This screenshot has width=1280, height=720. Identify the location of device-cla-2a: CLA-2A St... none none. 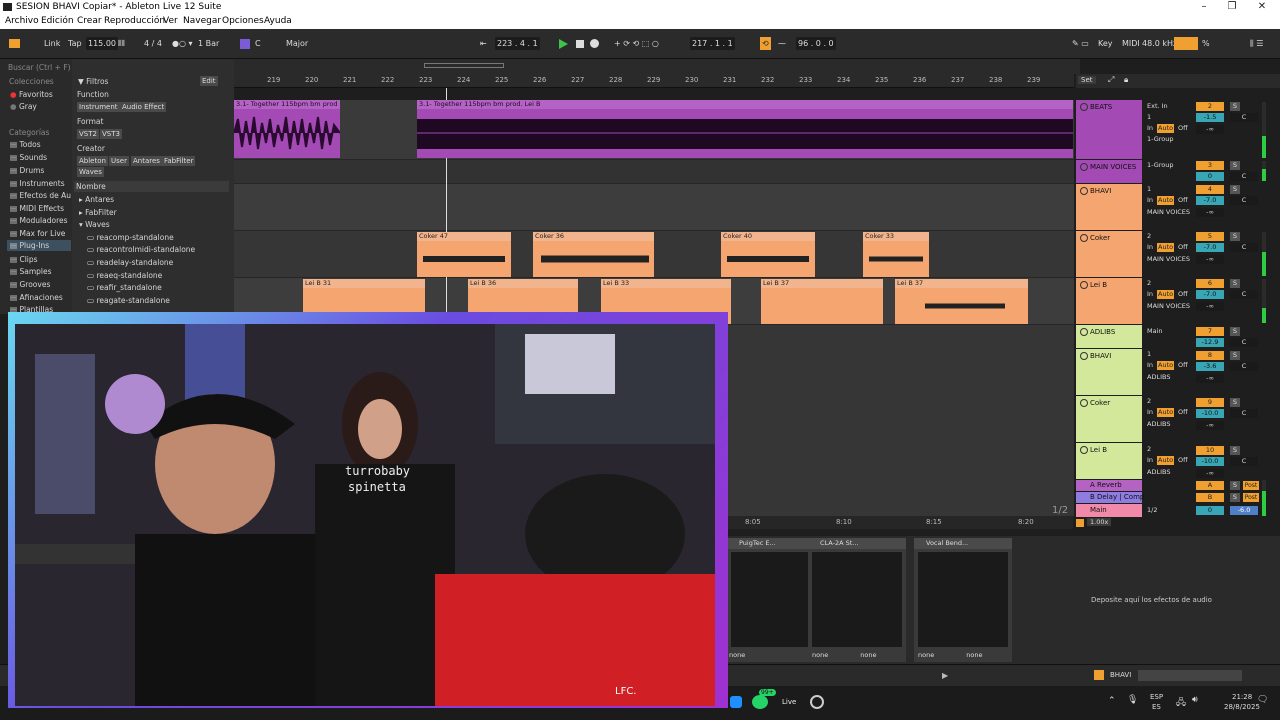
(857, 600).